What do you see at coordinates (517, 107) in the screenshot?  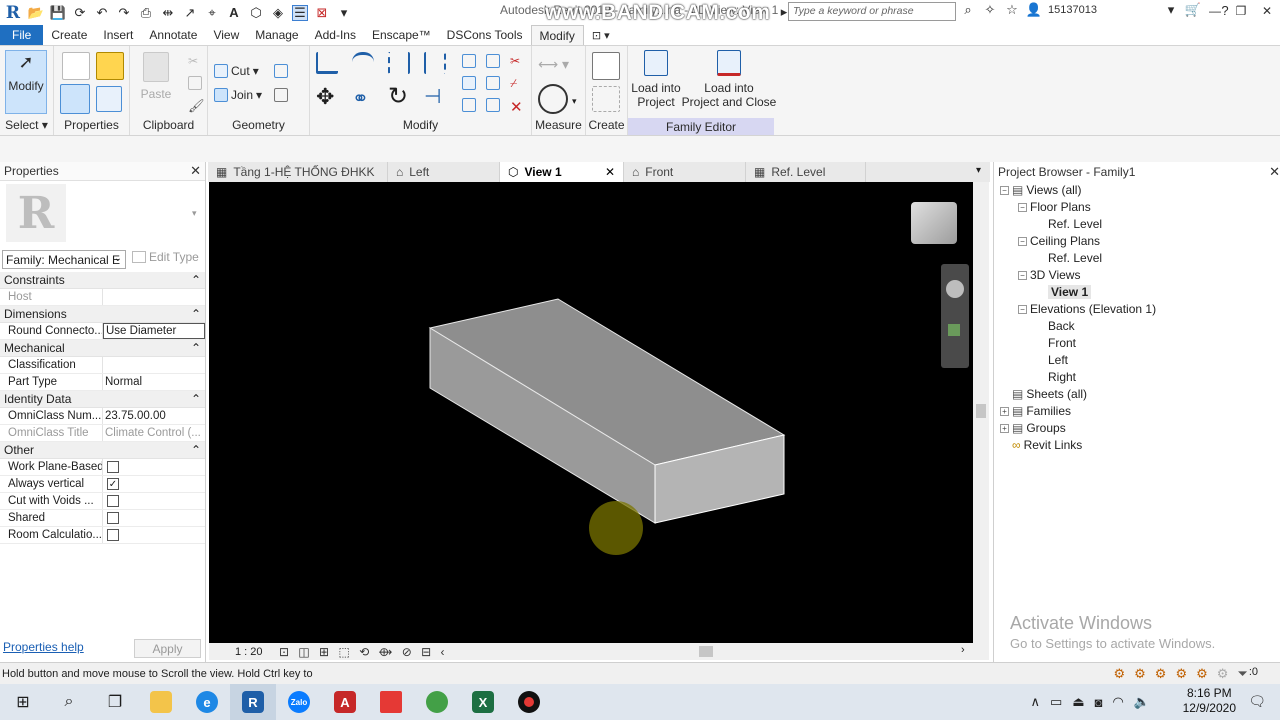 I see `delete-icon: ✕` at bounding box center [517, 107].